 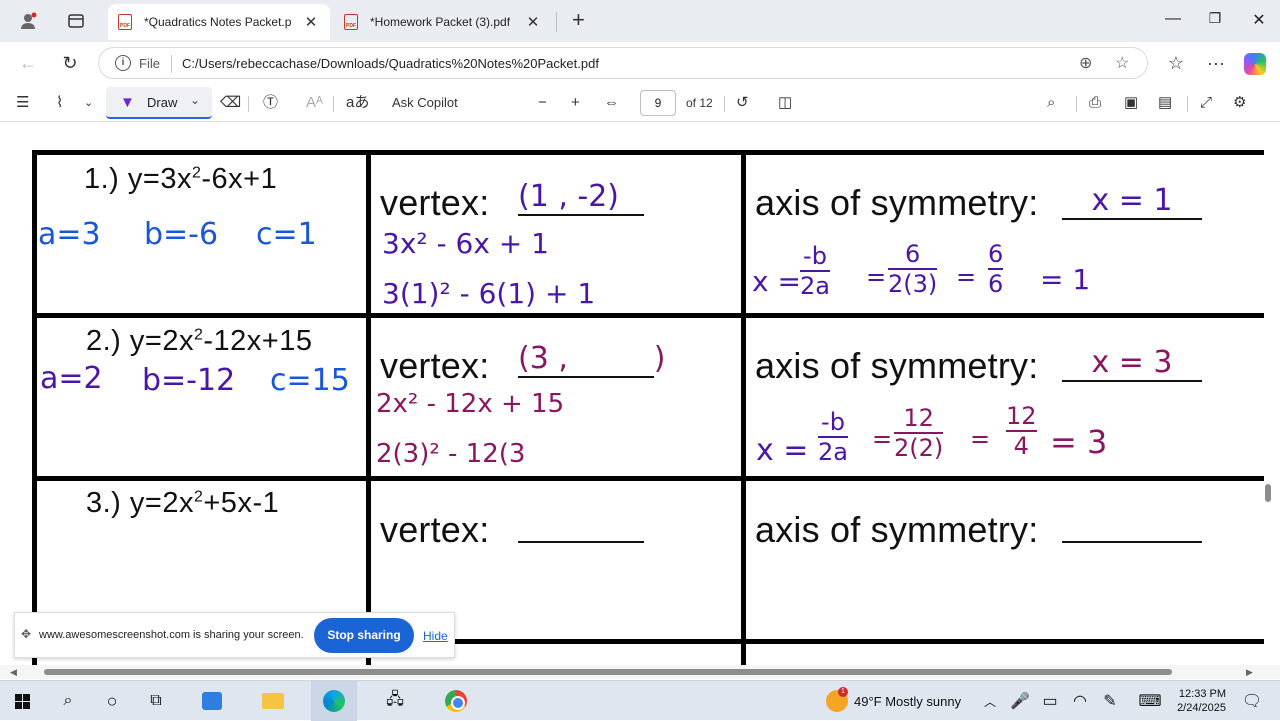 I want to click on fraction: -b 2a, so click(x=815, y=271).